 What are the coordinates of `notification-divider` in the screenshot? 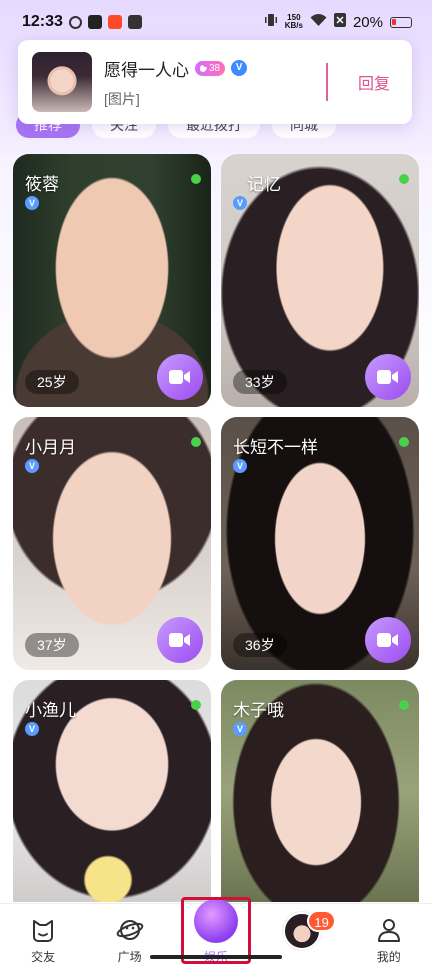 It's located at (326, 82).